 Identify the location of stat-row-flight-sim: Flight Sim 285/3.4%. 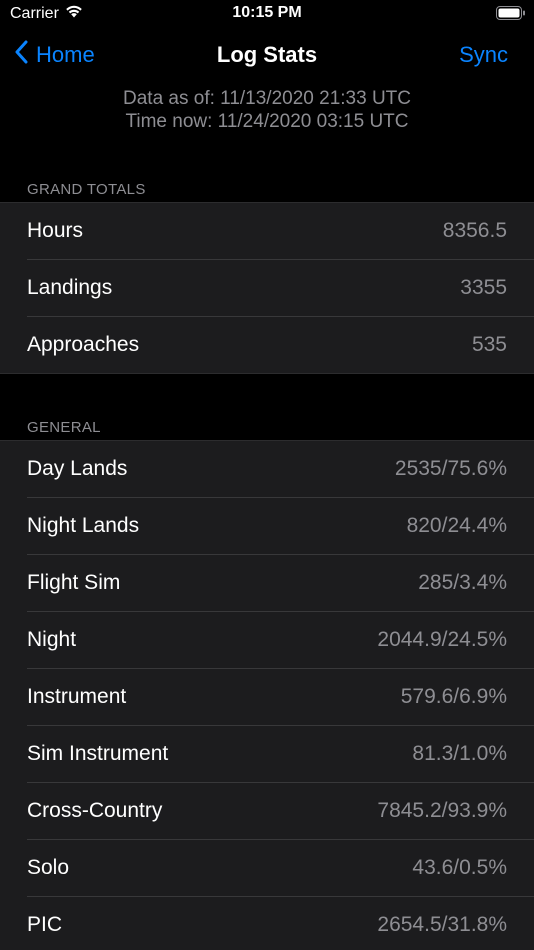
(267, 582).